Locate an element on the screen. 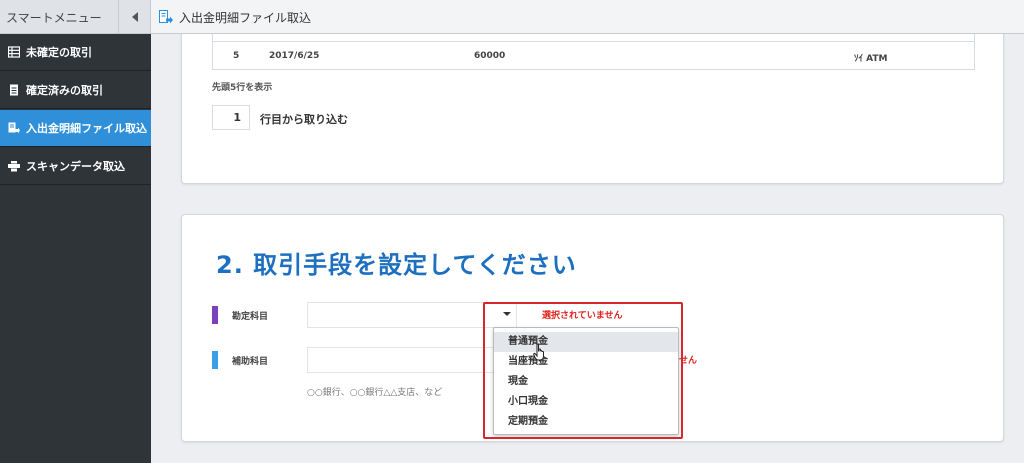  annotation-highlight-box is located at coordinates (583, 370).